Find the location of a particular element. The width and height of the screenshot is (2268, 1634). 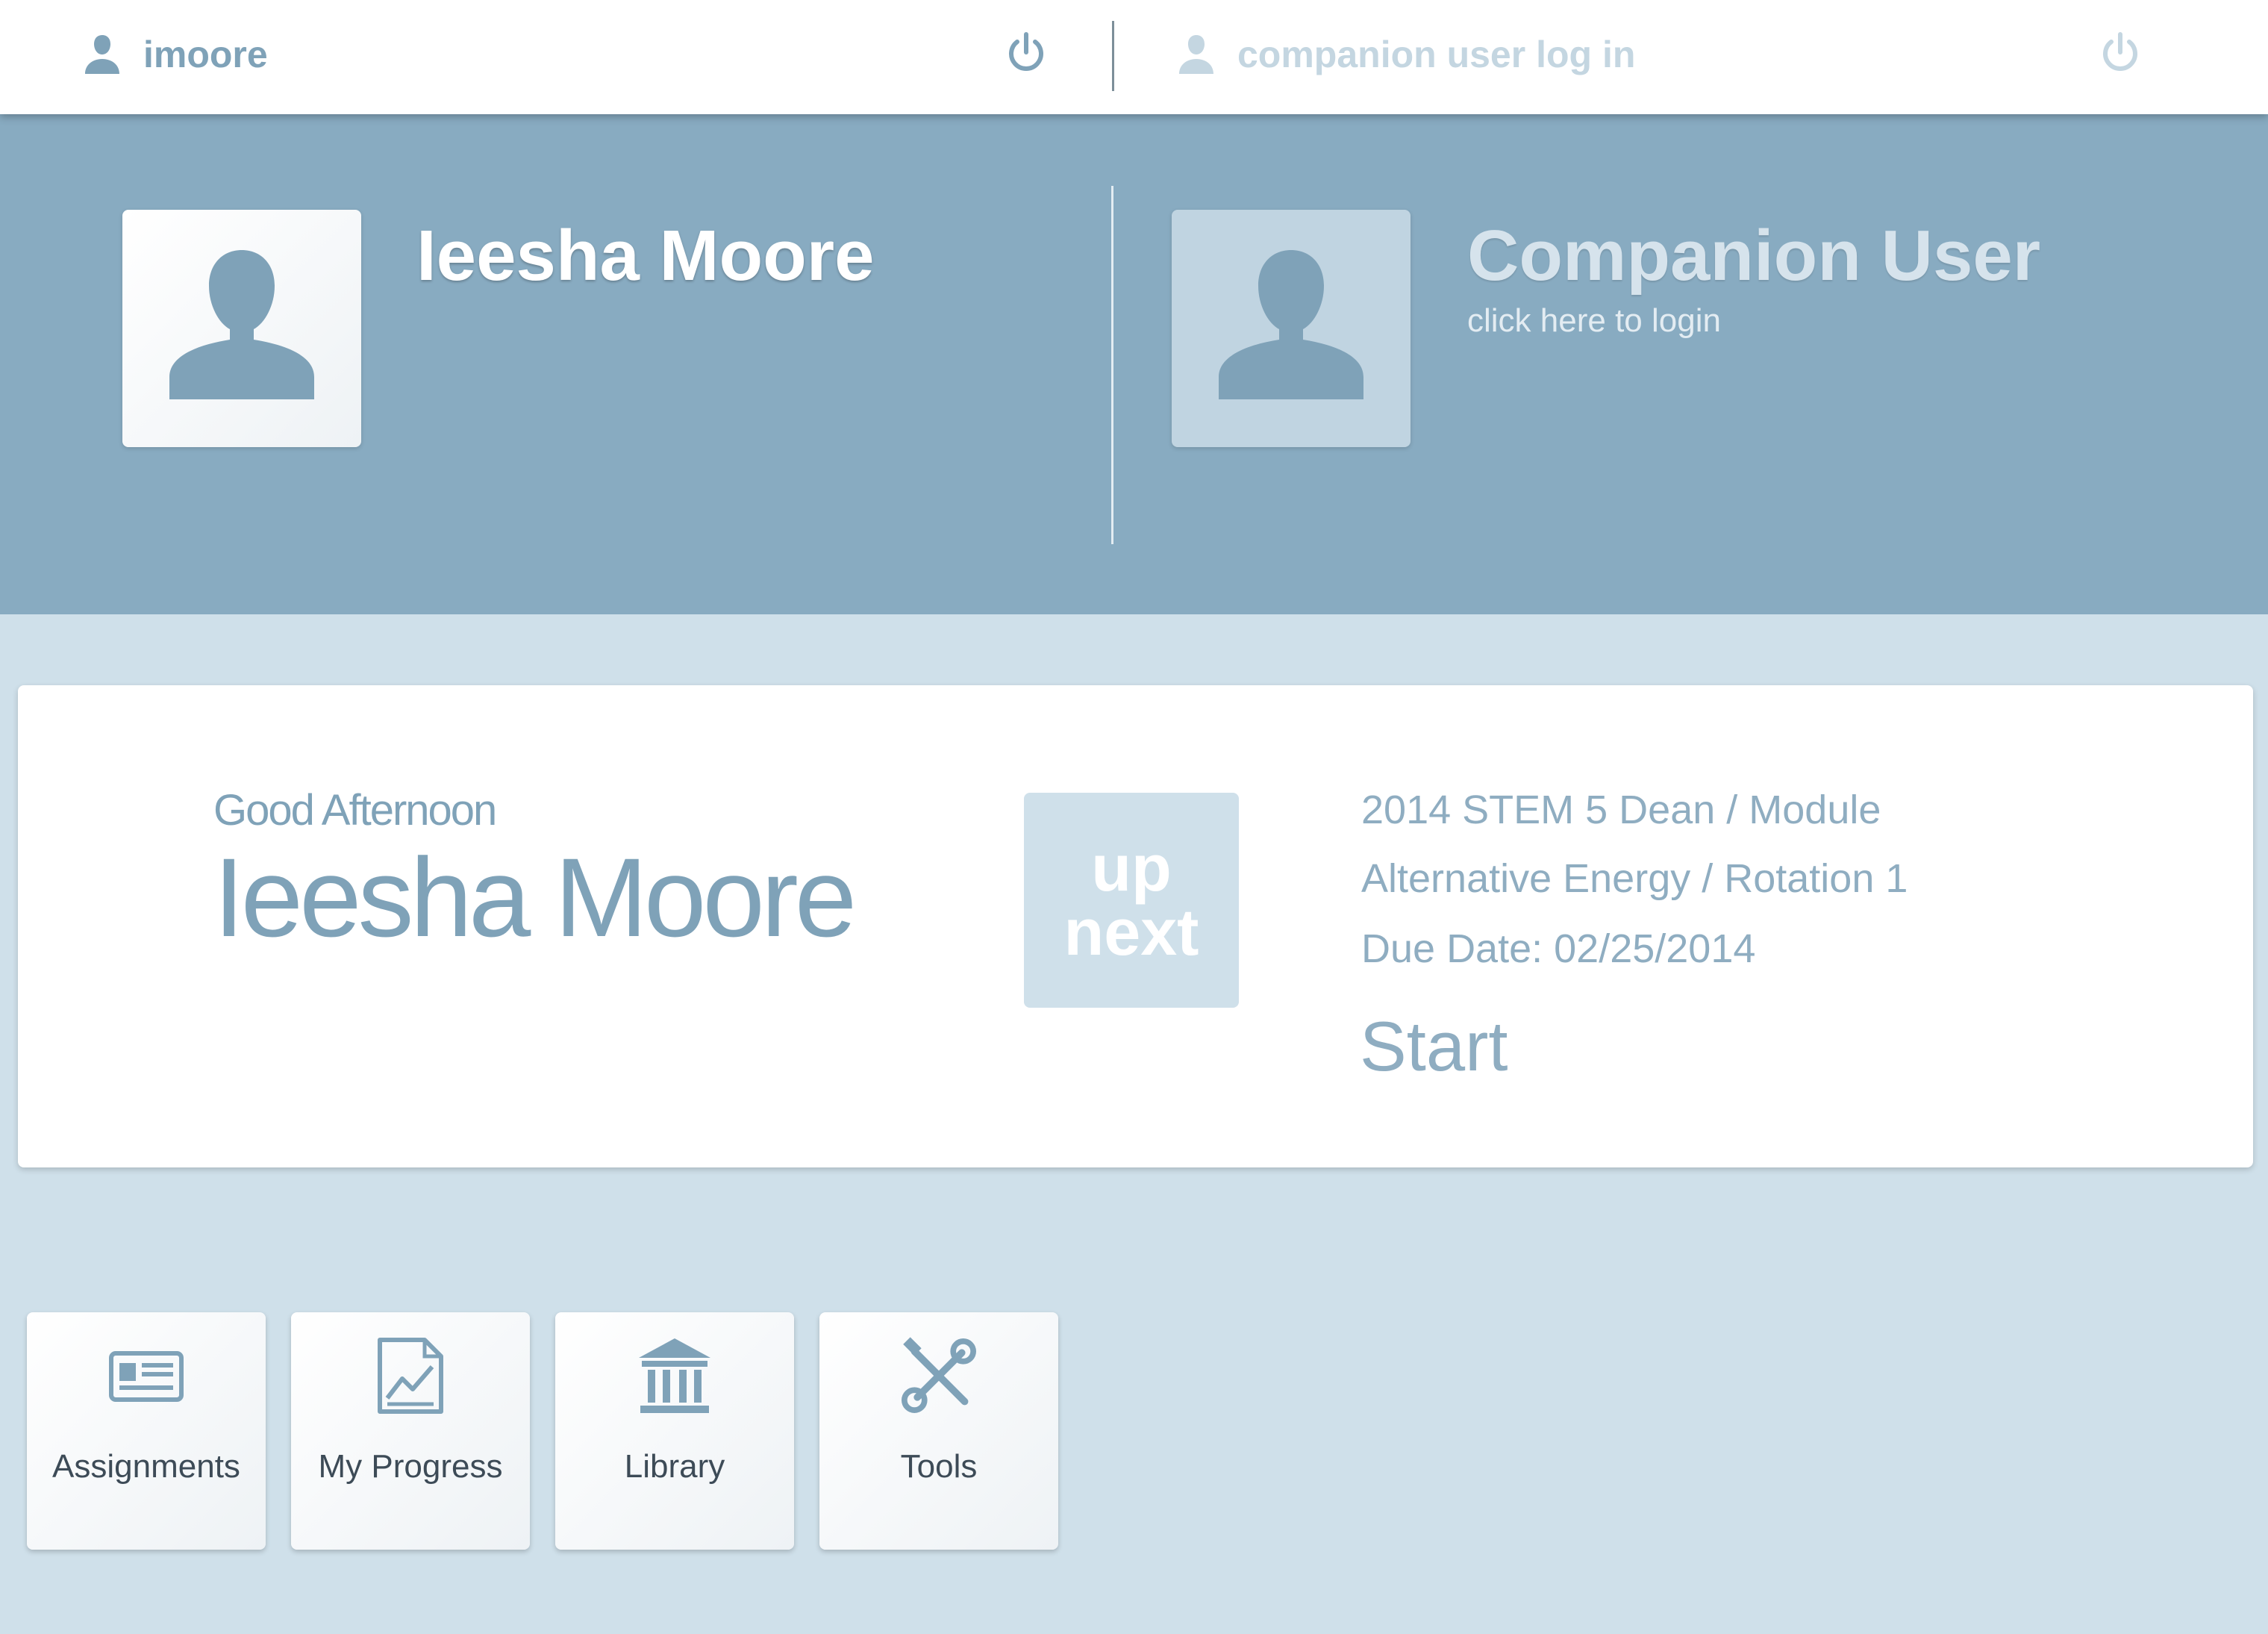

due-date: Due Date: 02/25/2014 is located at coordinates (1558, 949).